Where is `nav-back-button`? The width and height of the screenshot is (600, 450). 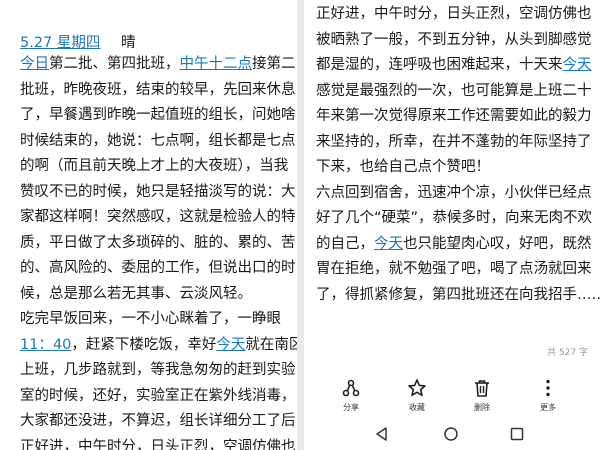
nav-back-button is located at coordinates (382, 436).